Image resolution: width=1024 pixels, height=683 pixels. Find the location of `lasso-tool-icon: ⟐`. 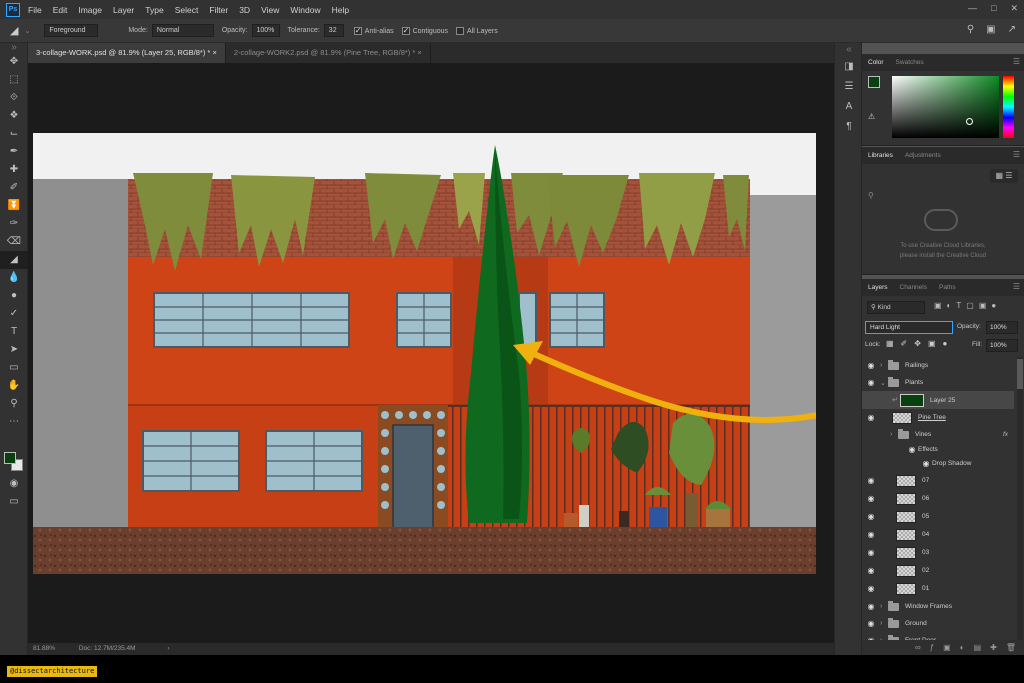

lasso-tool-icon: ⟐ is located at coordinates (14, 98).